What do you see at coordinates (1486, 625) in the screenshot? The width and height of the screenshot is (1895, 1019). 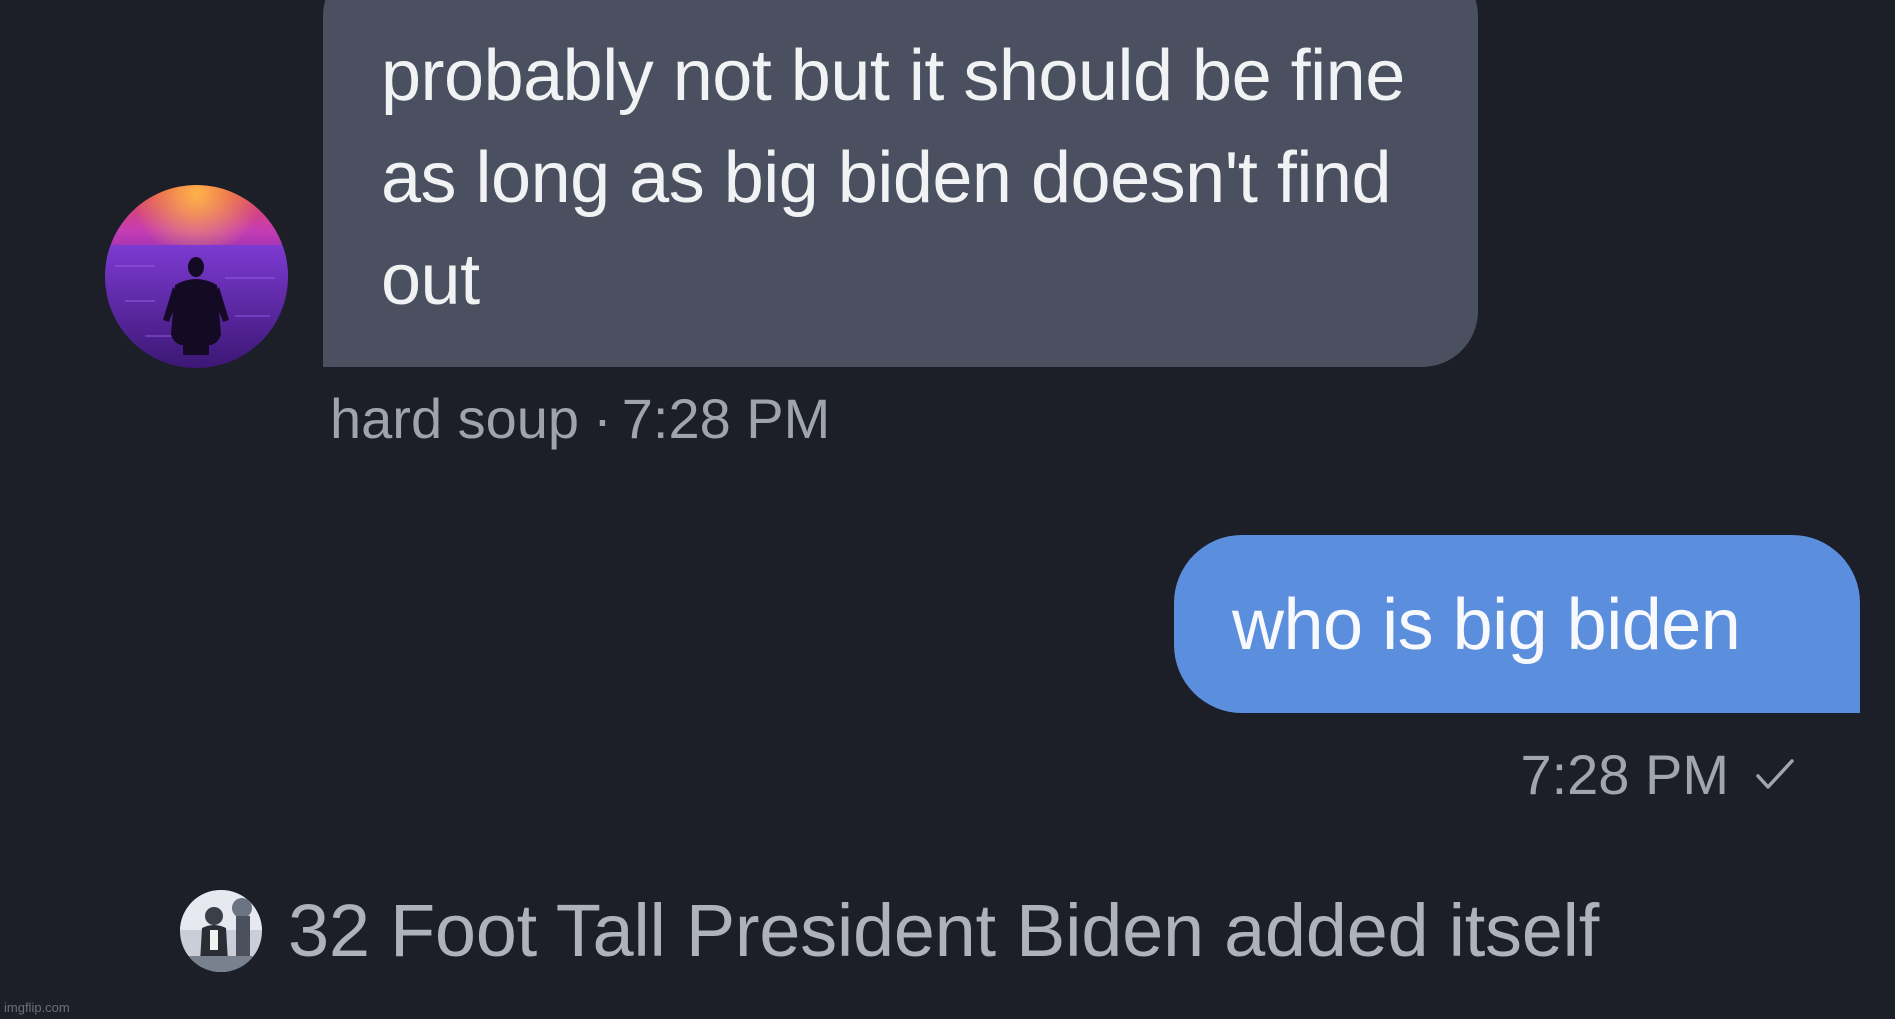 I see `outgoing-message-text: who is big biden` at bounding box center [1486, 625].